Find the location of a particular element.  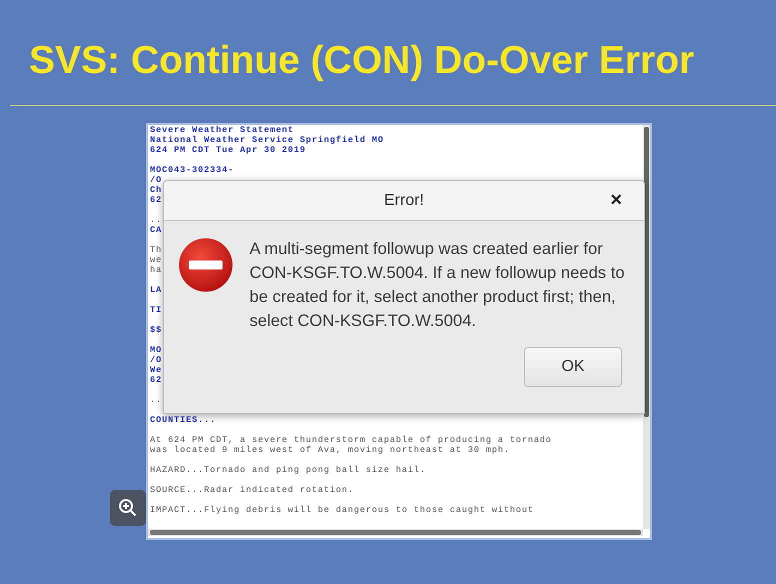

error-icon is located at coordinates (206, 265).